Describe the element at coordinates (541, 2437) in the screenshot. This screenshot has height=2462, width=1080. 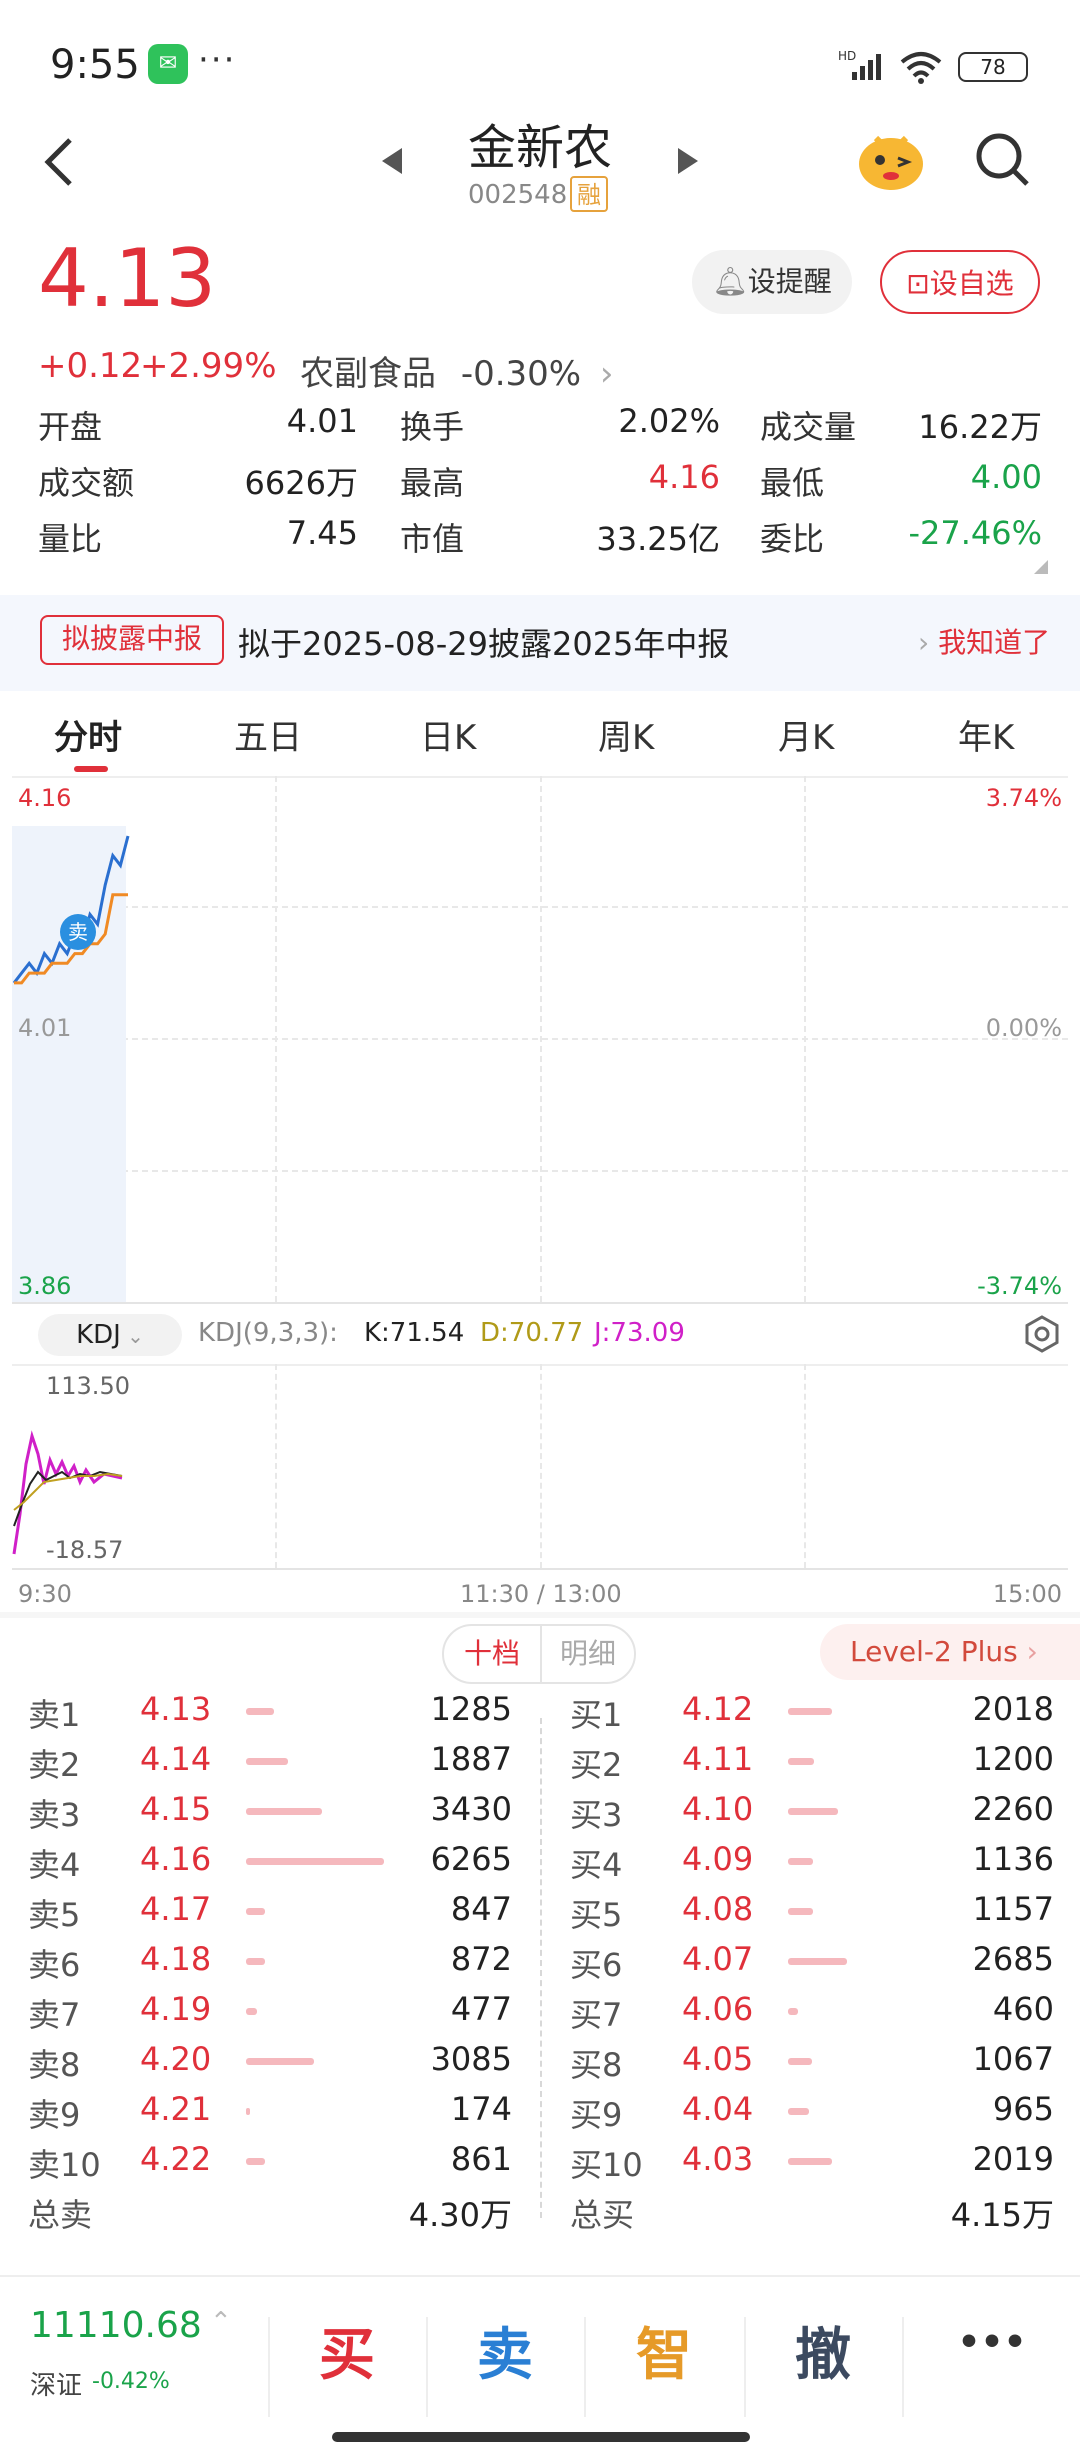
I see `home-indicator` at that location.